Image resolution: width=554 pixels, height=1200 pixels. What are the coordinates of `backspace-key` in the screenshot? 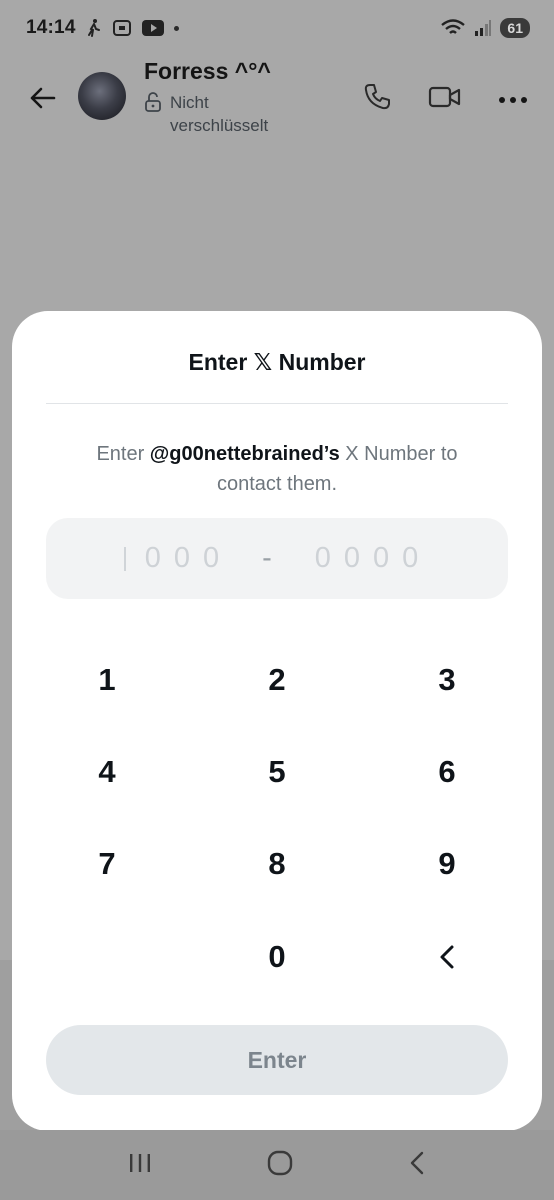 It's located at (447, 957).